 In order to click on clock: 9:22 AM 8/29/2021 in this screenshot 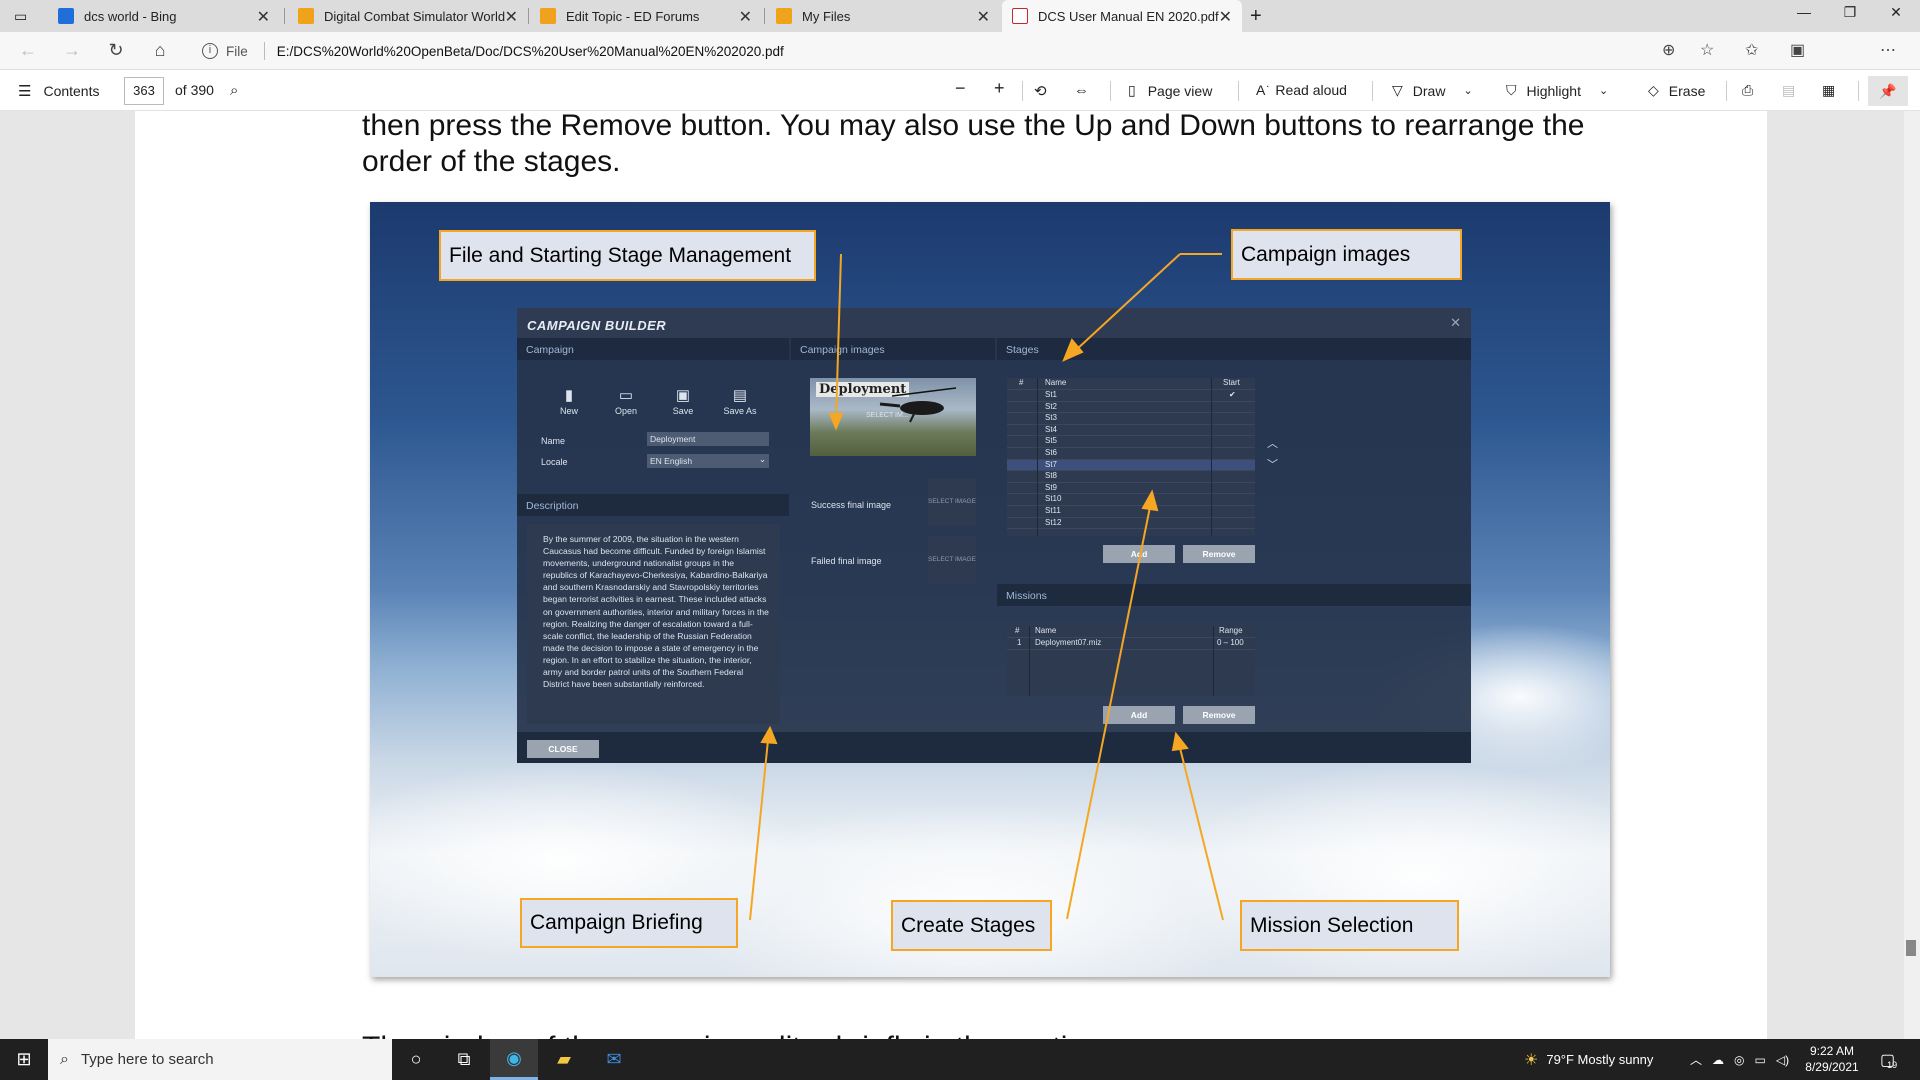, I will do `click(1832, 1059)`.